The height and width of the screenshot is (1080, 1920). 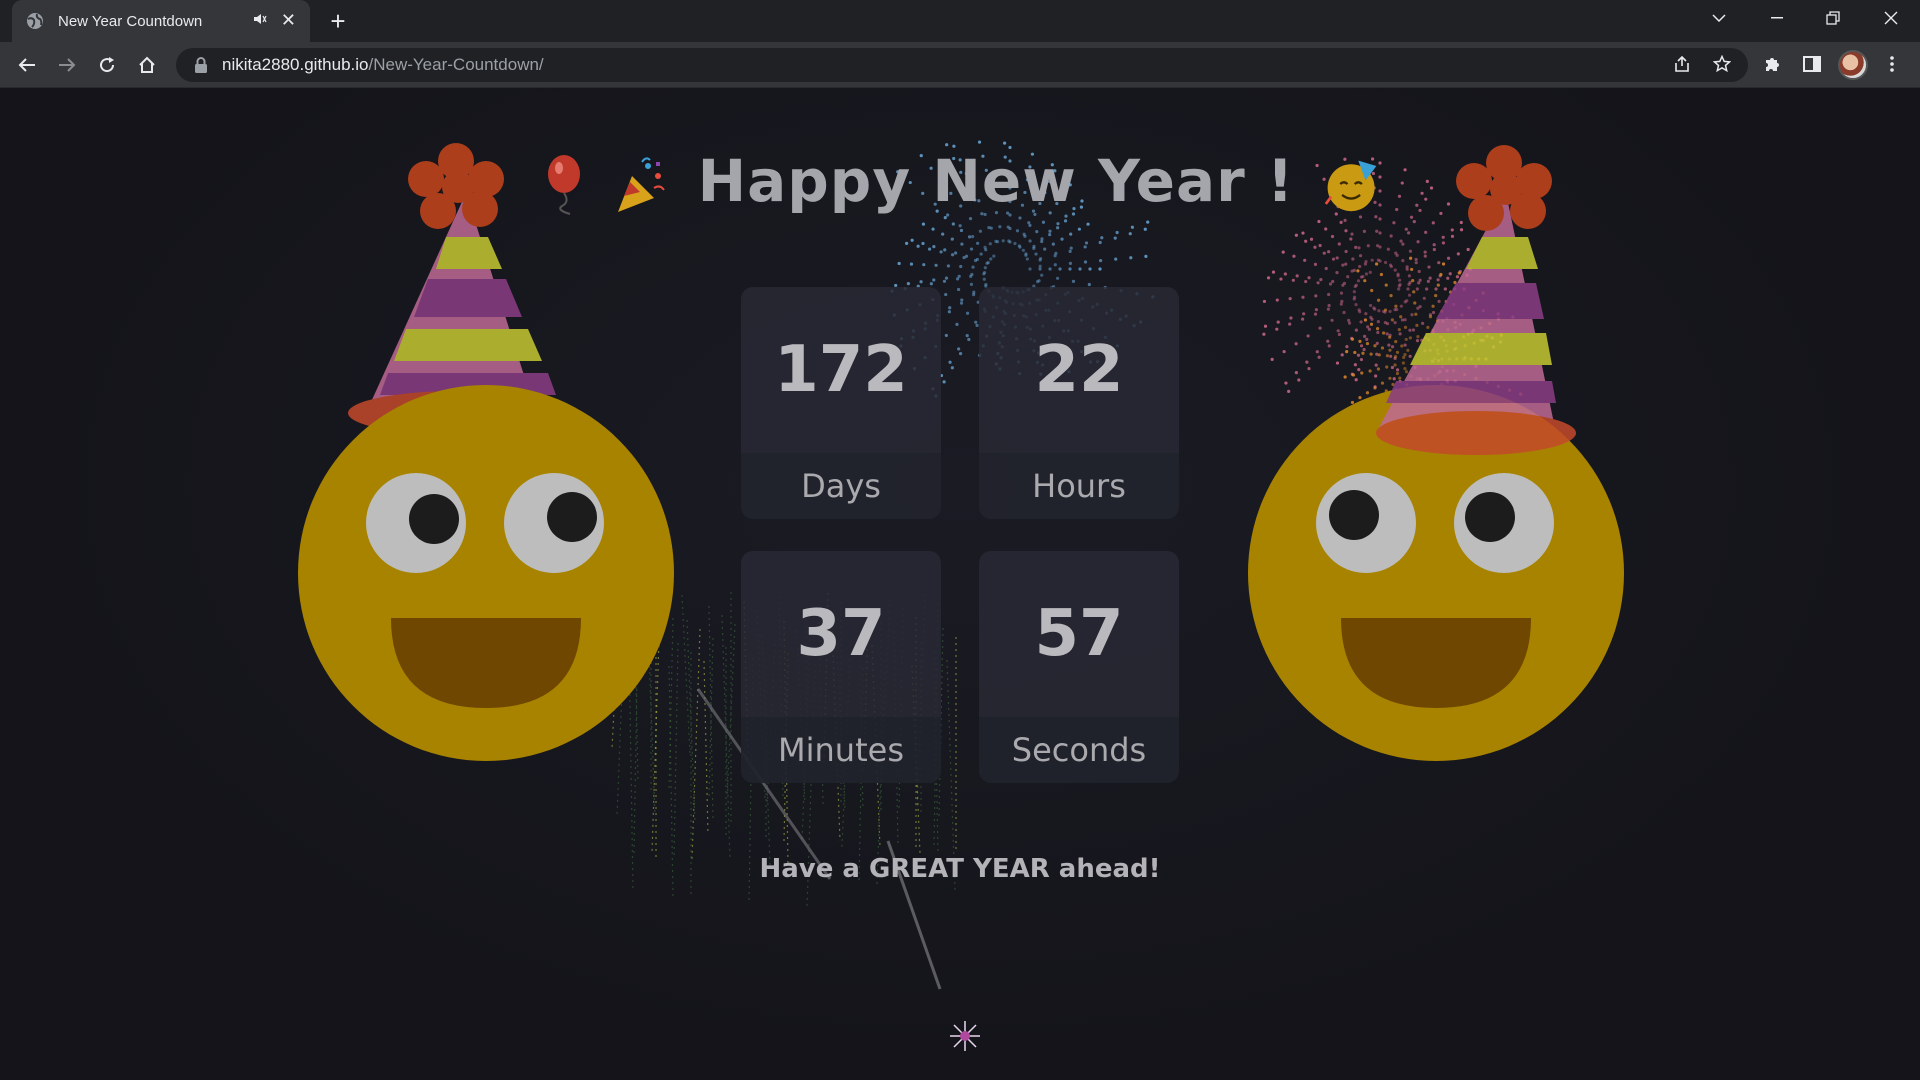 I want to click on forward-icon, so click(x=67, y=65).